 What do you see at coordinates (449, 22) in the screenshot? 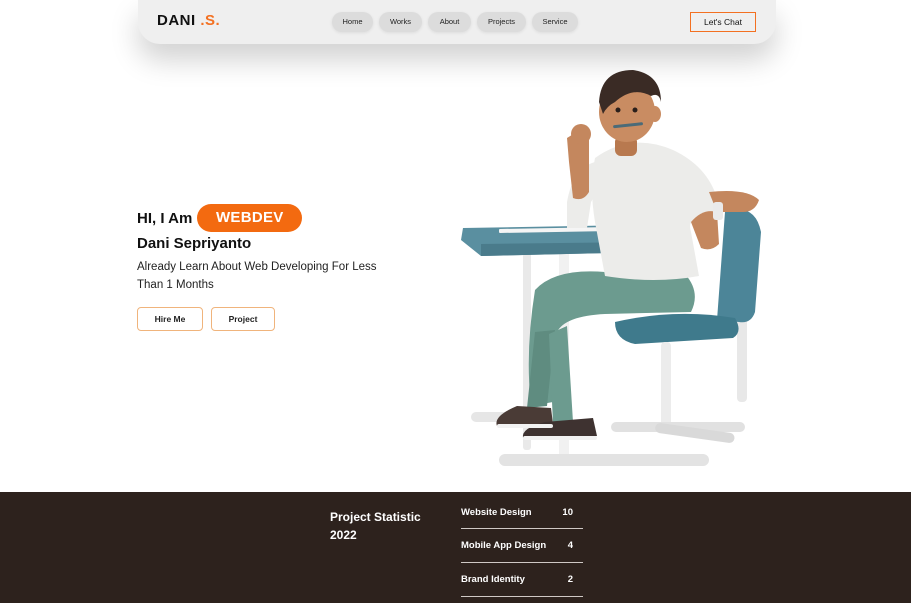
I see `nav-about: About` at bounding box center [449, 22].